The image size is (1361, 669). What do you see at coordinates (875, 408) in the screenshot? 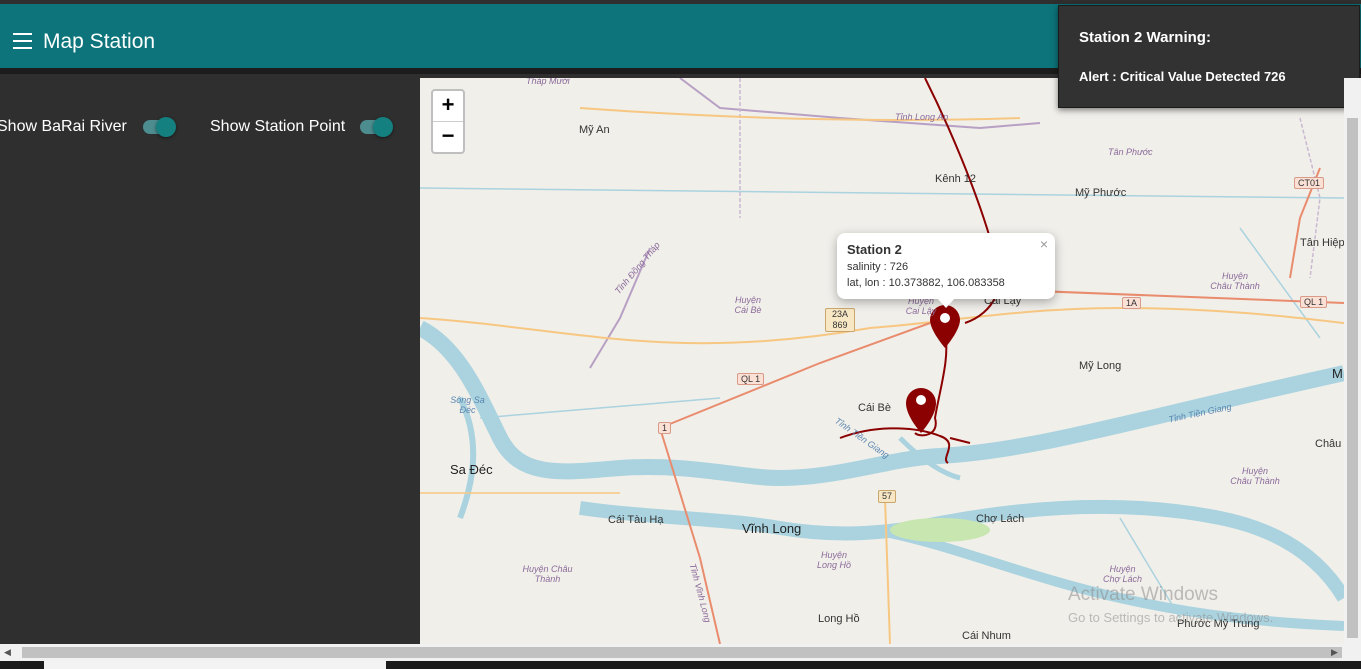
I see `map-label: Cái Bè` at bounding box center [875, 408].